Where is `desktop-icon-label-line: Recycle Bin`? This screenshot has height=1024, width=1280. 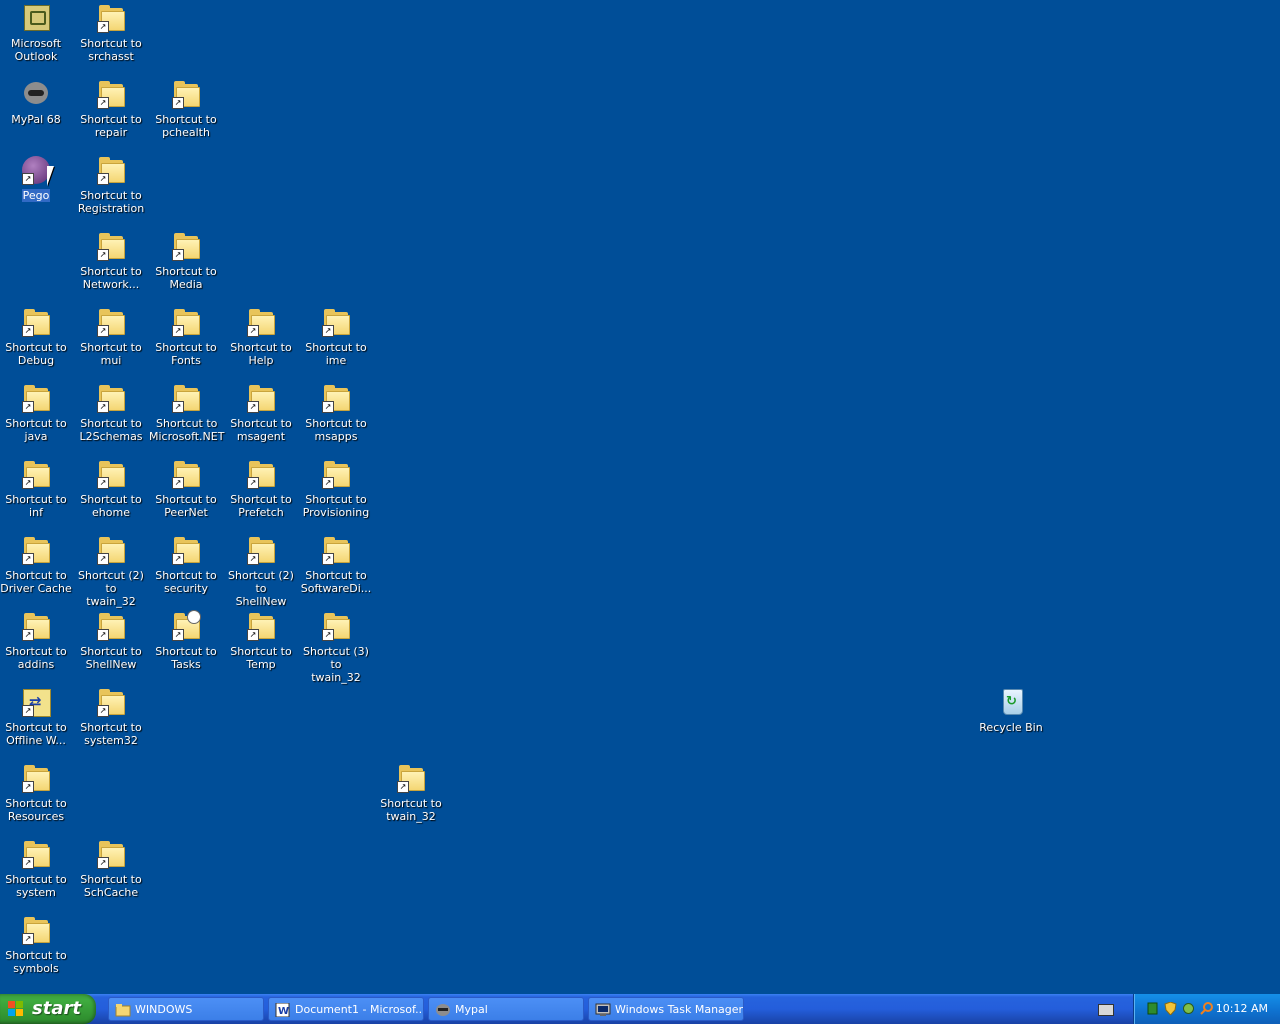
desktop-icon-label-line: Recycle Bin is located at coordinates (1011, 727).